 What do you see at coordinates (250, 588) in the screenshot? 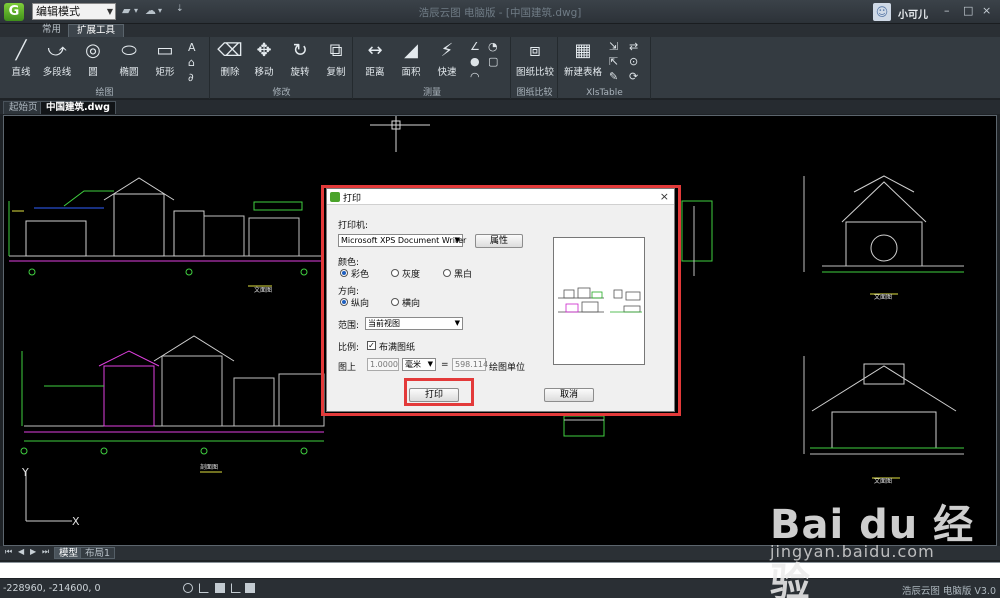
I see `snap-icon` at bounding box center [250, 588].